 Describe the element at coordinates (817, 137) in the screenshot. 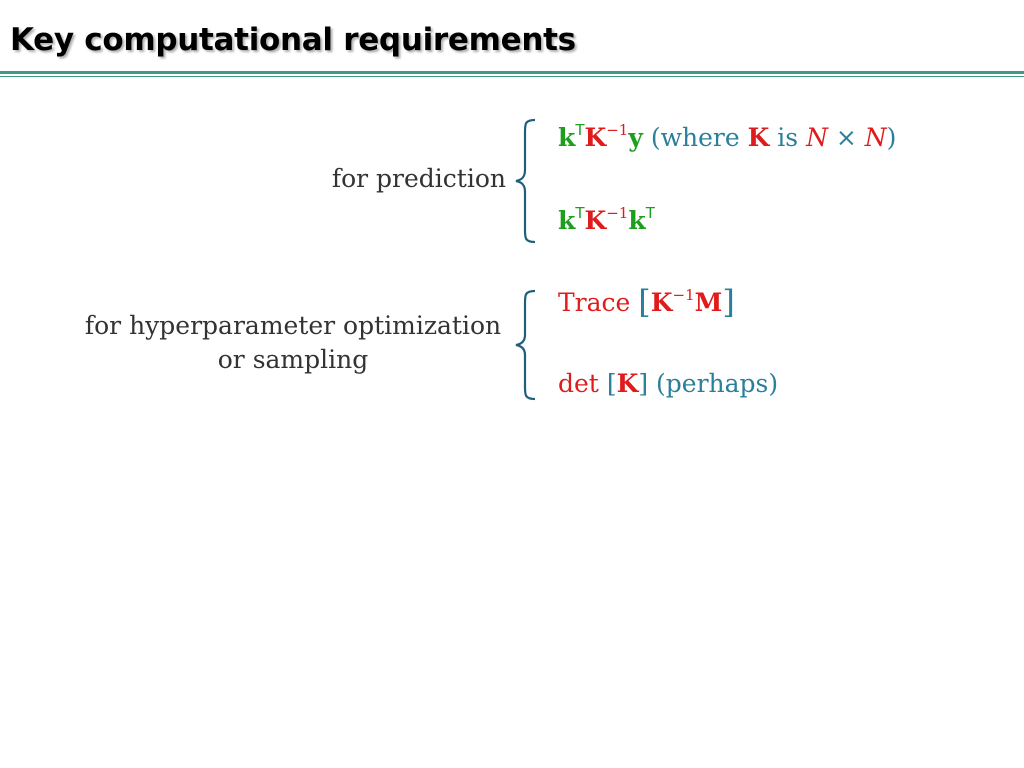

I see `N-1: N` at that location.